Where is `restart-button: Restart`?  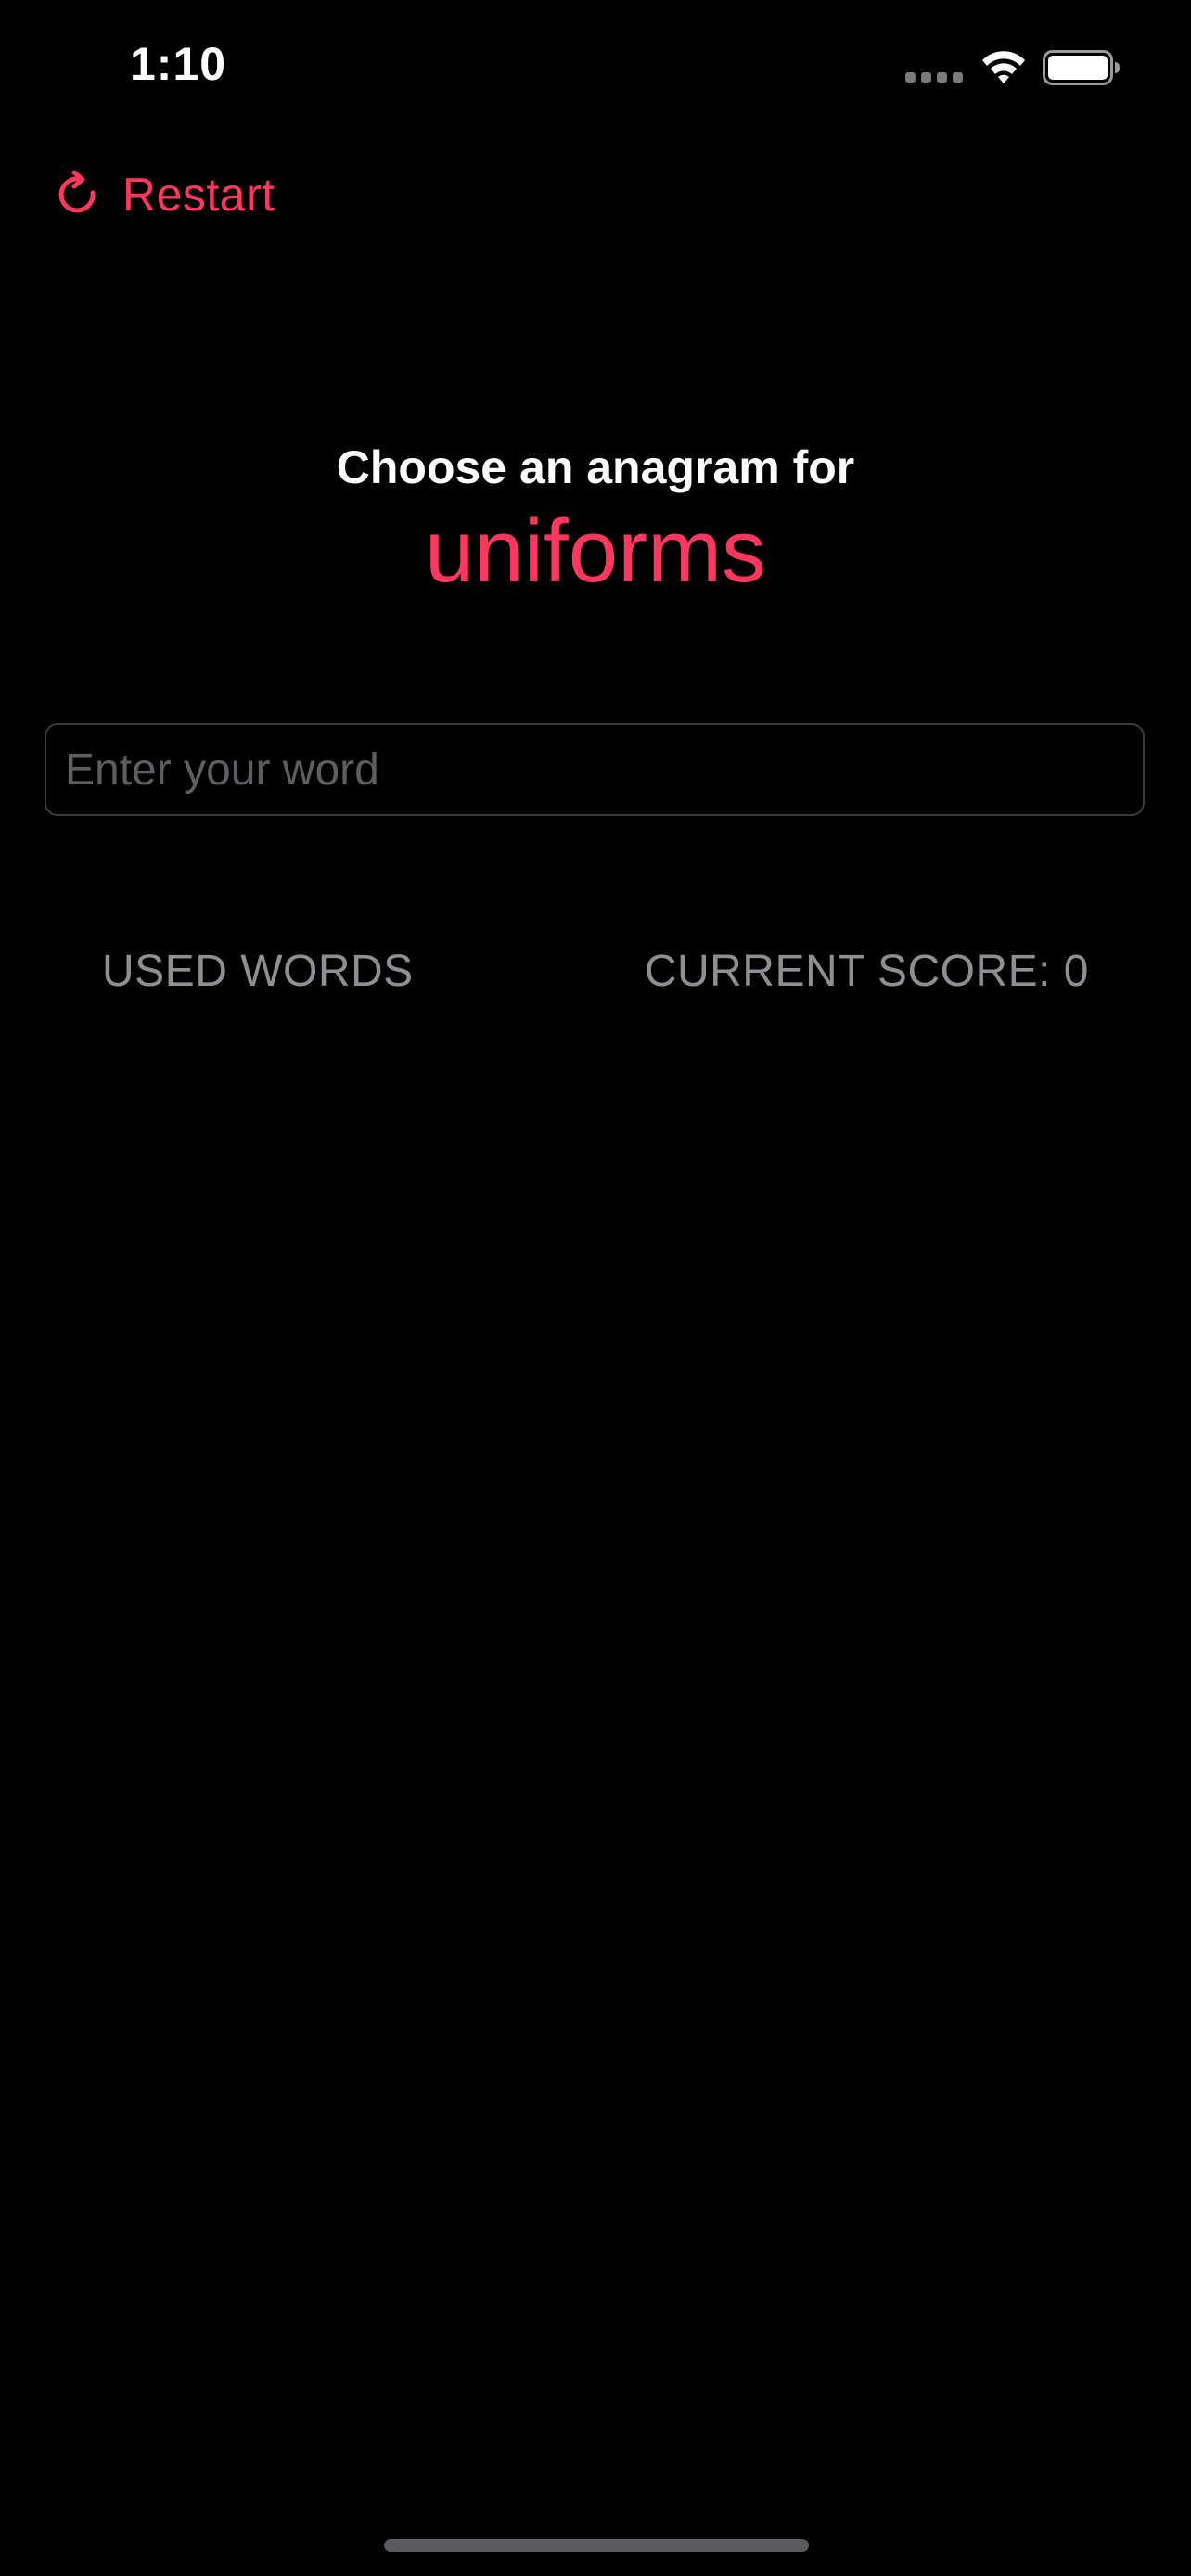
restart-button: Restart is located at coordinates (164, 194).